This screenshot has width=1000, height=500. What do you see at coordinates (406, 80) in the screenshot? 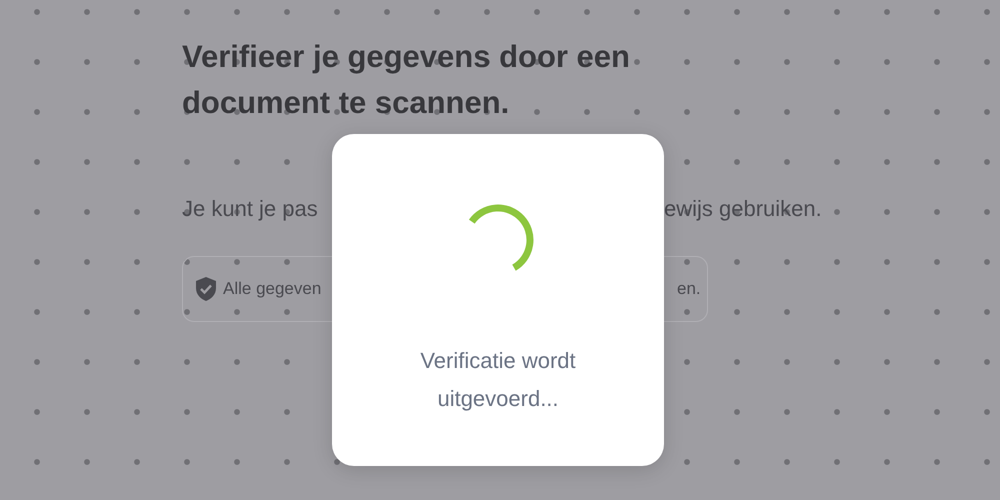
I see `page-heading: Verifieer je gegevens door een document te scannen.` at bounding box center [406, 80].